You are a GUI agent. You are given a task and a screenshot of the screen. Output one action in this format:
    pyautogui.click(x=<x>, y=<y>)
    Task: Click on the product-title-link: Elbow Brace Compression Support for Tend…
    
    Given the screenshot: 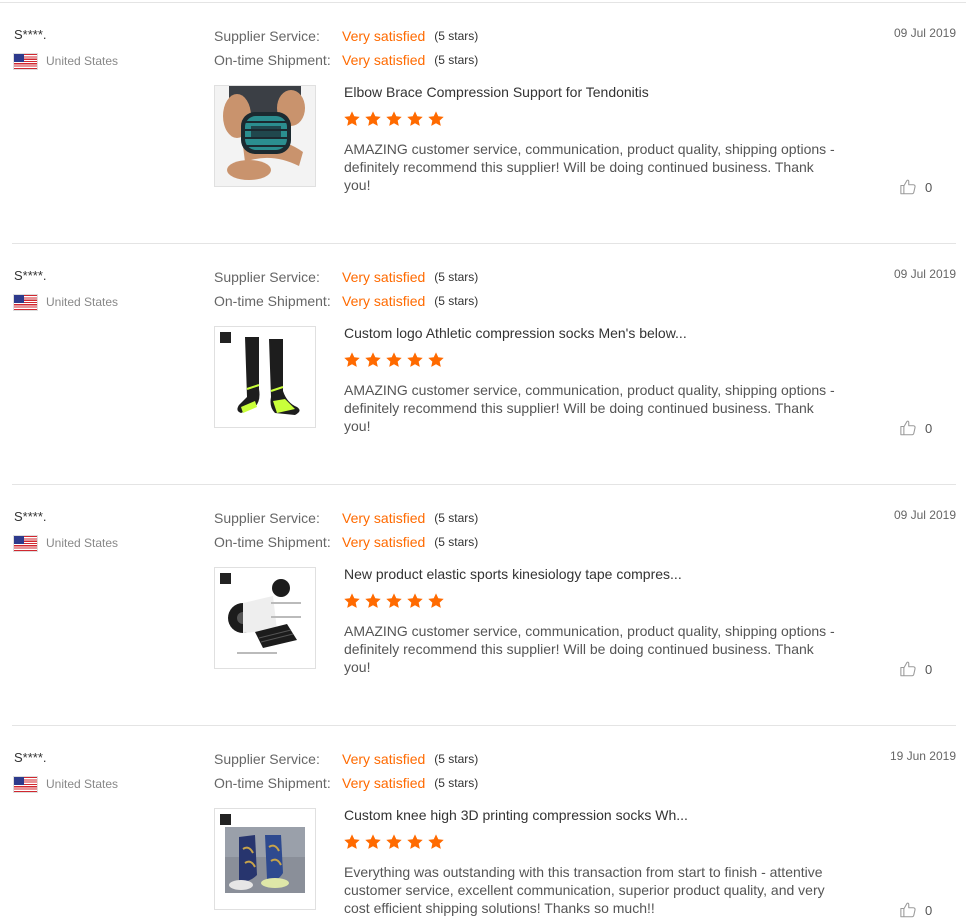 What is the action you would take?
    pyautogui.click(x=496, y=92)
    